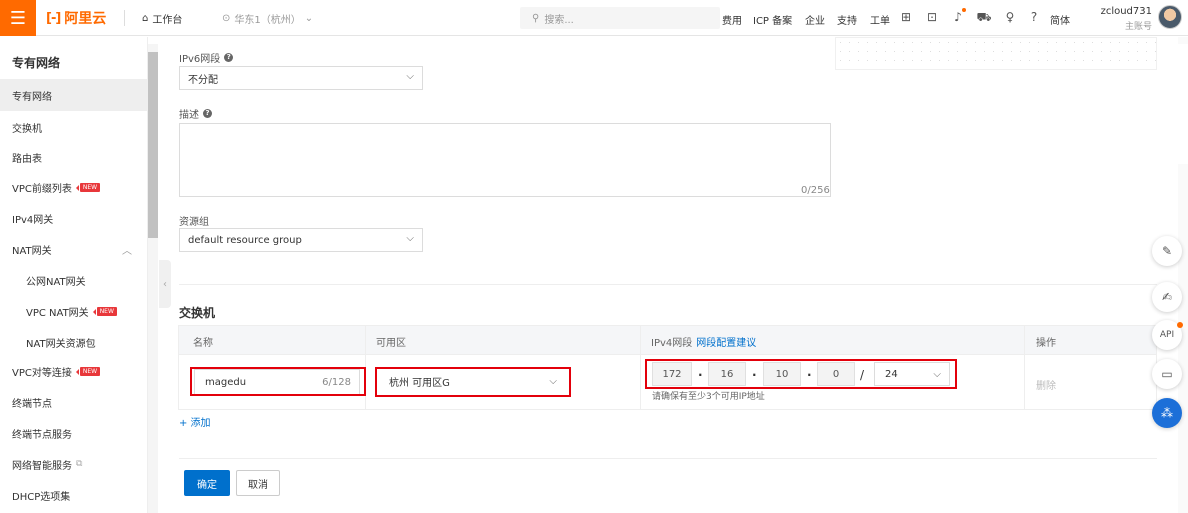  Describe the element at coordinates (189, 115) in the screenshot. I see `description-label-text: 描述` at that location.